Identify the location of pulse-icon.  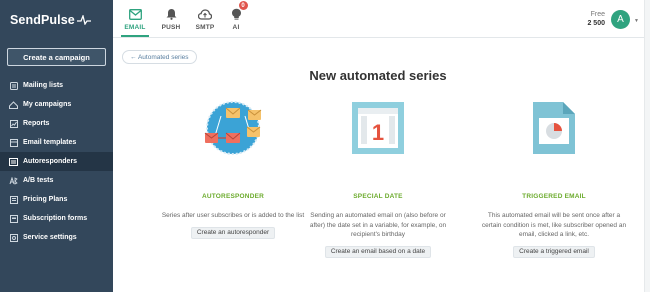
(83, 20).